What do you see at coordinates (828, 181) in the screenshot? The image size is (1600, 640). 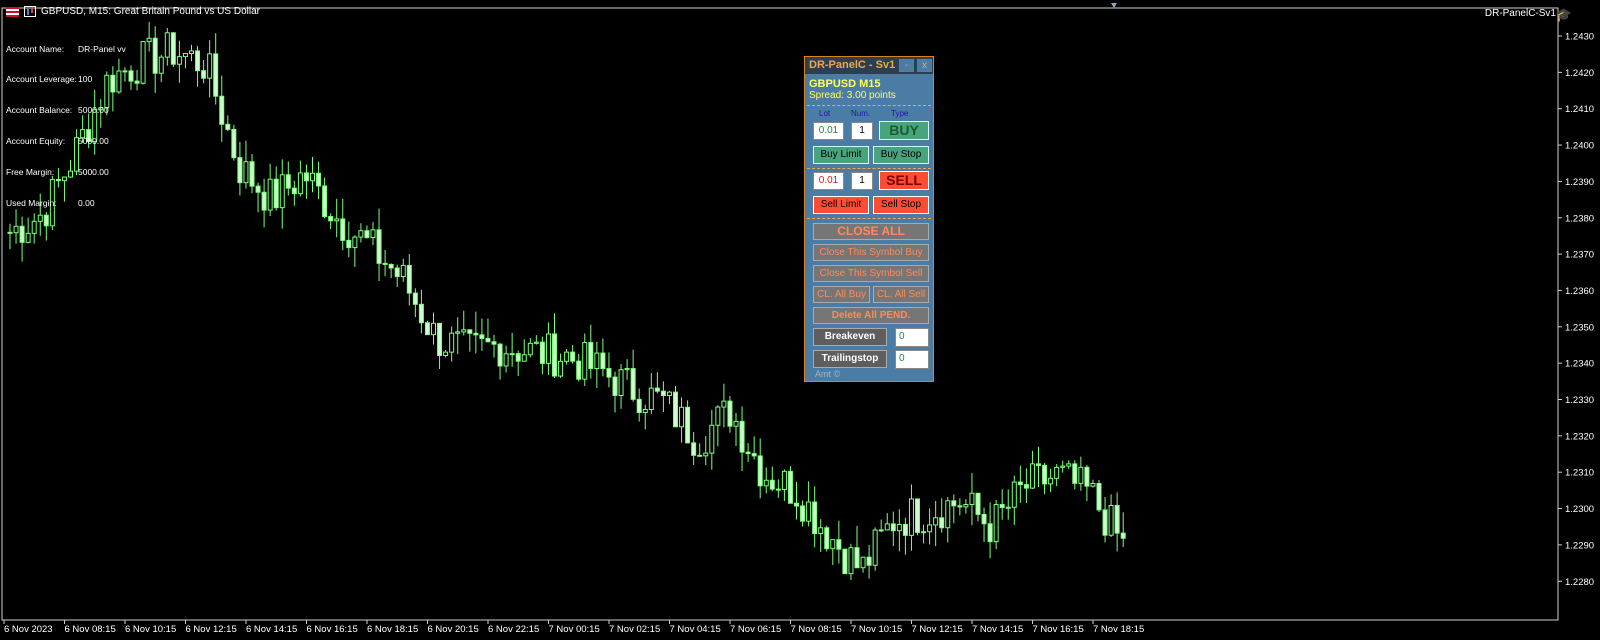 I see `sell-lot-input: 0.01` at bounding box center [828, 181].